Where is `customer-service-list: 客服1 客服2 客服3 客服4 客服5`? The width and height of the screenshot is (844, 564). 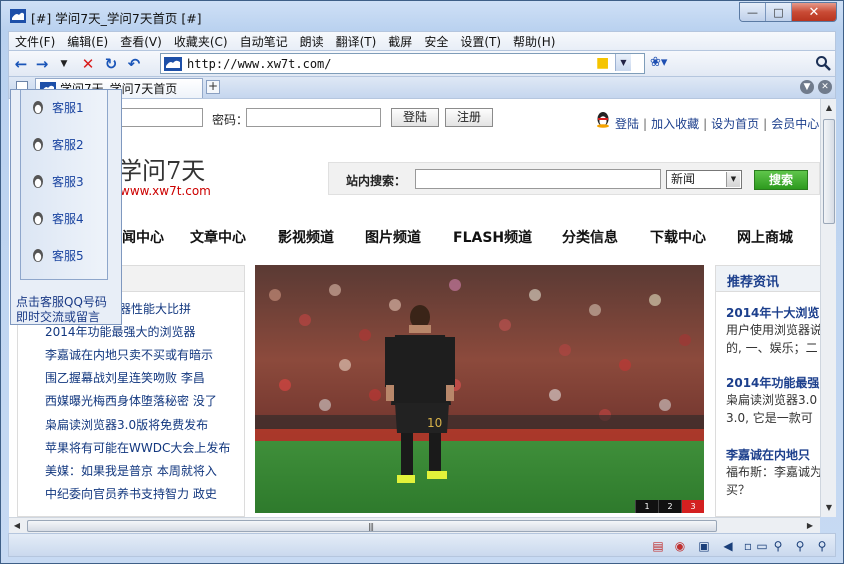
customer-service-list: 客服1 客服2 客服3 客服4 客服5 is located at coordinates (64, 185).